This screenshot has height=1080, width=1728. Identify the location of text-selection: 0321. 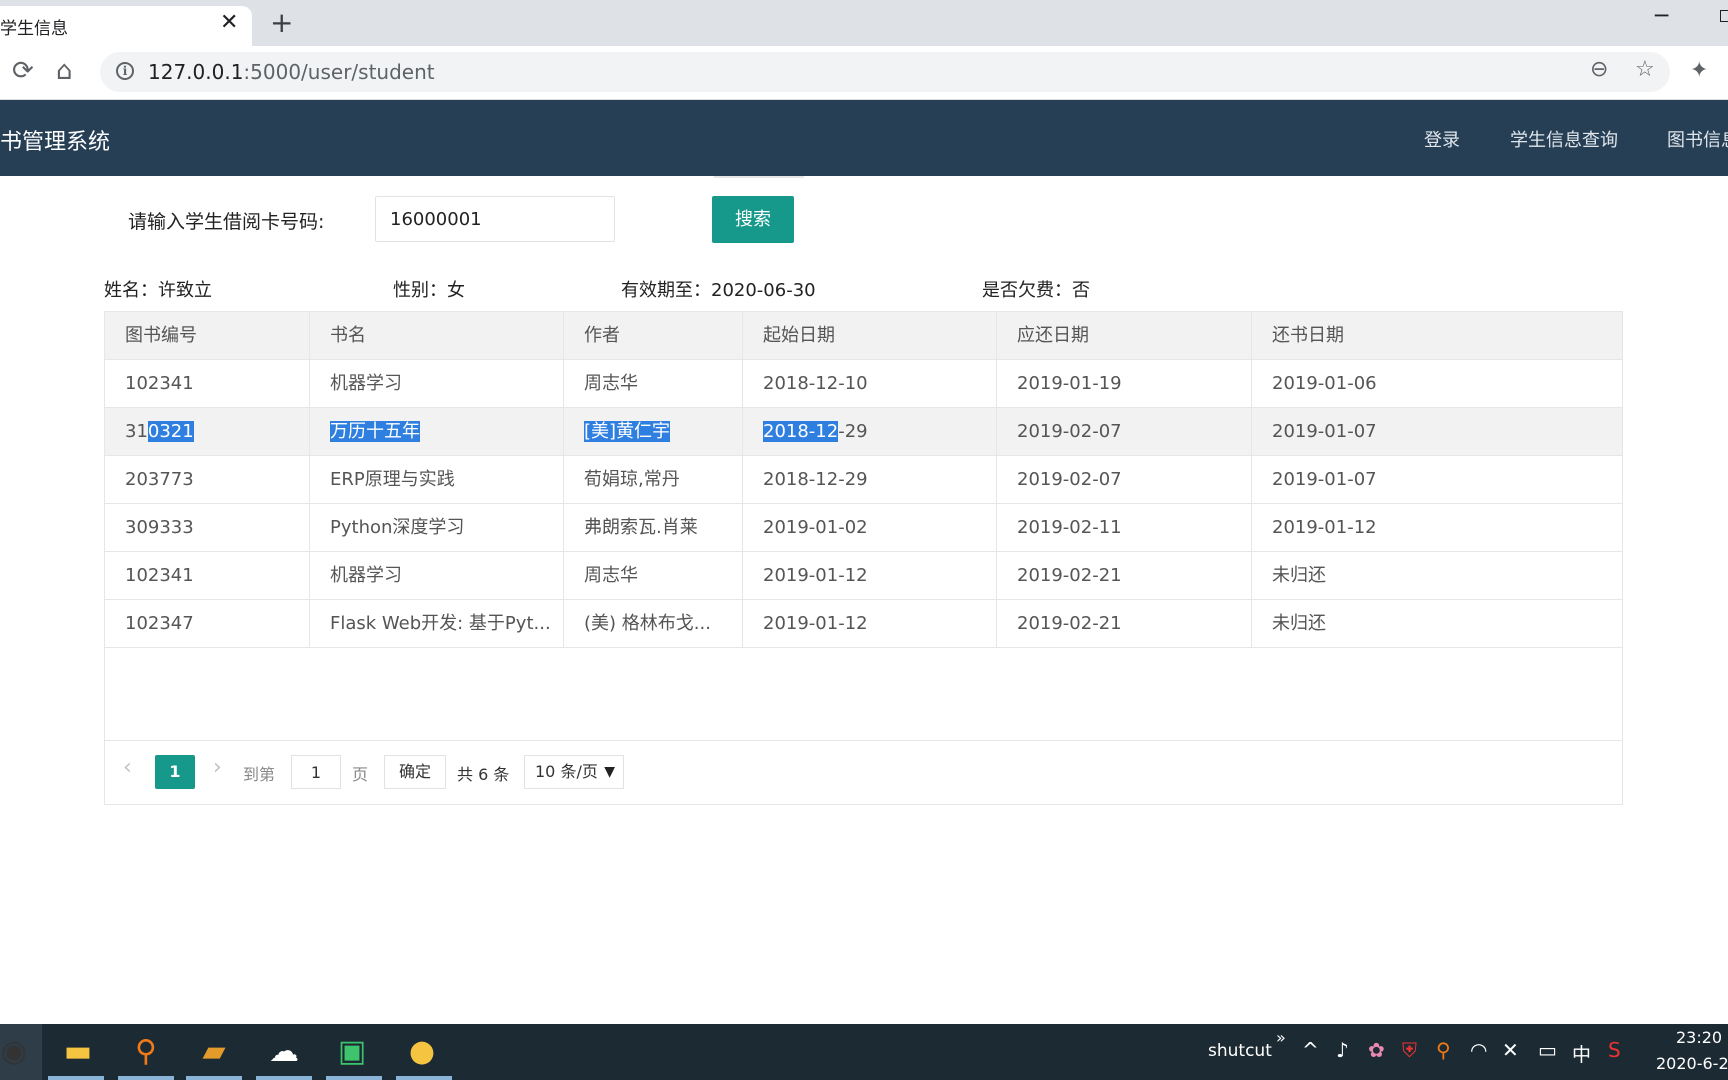
(170, 431).